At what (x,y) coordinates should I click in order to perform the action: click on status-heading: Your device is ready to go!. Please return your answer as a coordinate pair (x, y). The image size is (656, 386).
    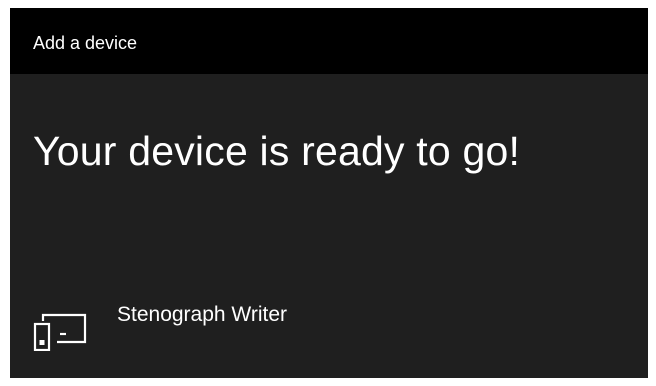
    Looking at the image, I should click on (277, 151).